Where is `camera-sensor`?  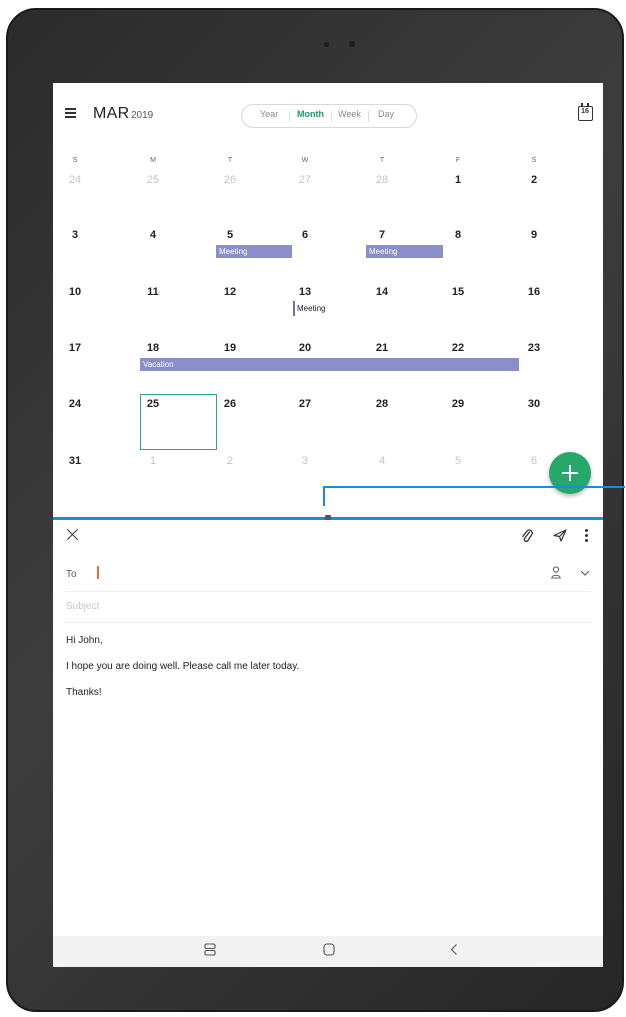
camera-sensor is located at coordinates (326, 44).